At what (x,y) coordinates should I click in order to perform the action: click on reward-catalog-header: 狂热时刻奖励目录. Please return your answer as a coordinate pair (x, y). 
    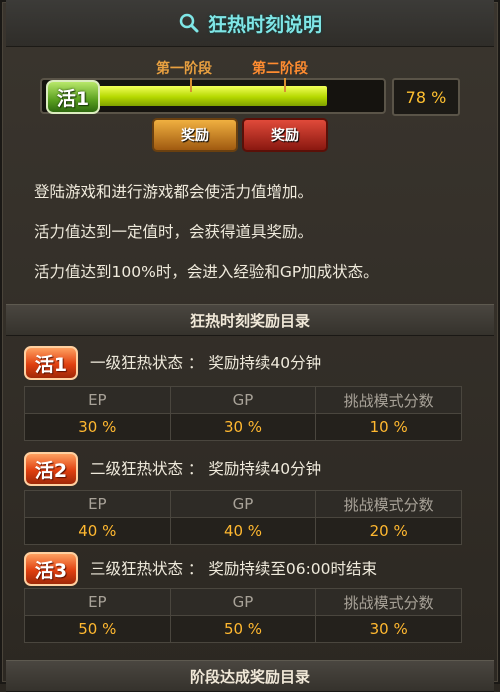
    Looking at the image, I should click on (250, 320).